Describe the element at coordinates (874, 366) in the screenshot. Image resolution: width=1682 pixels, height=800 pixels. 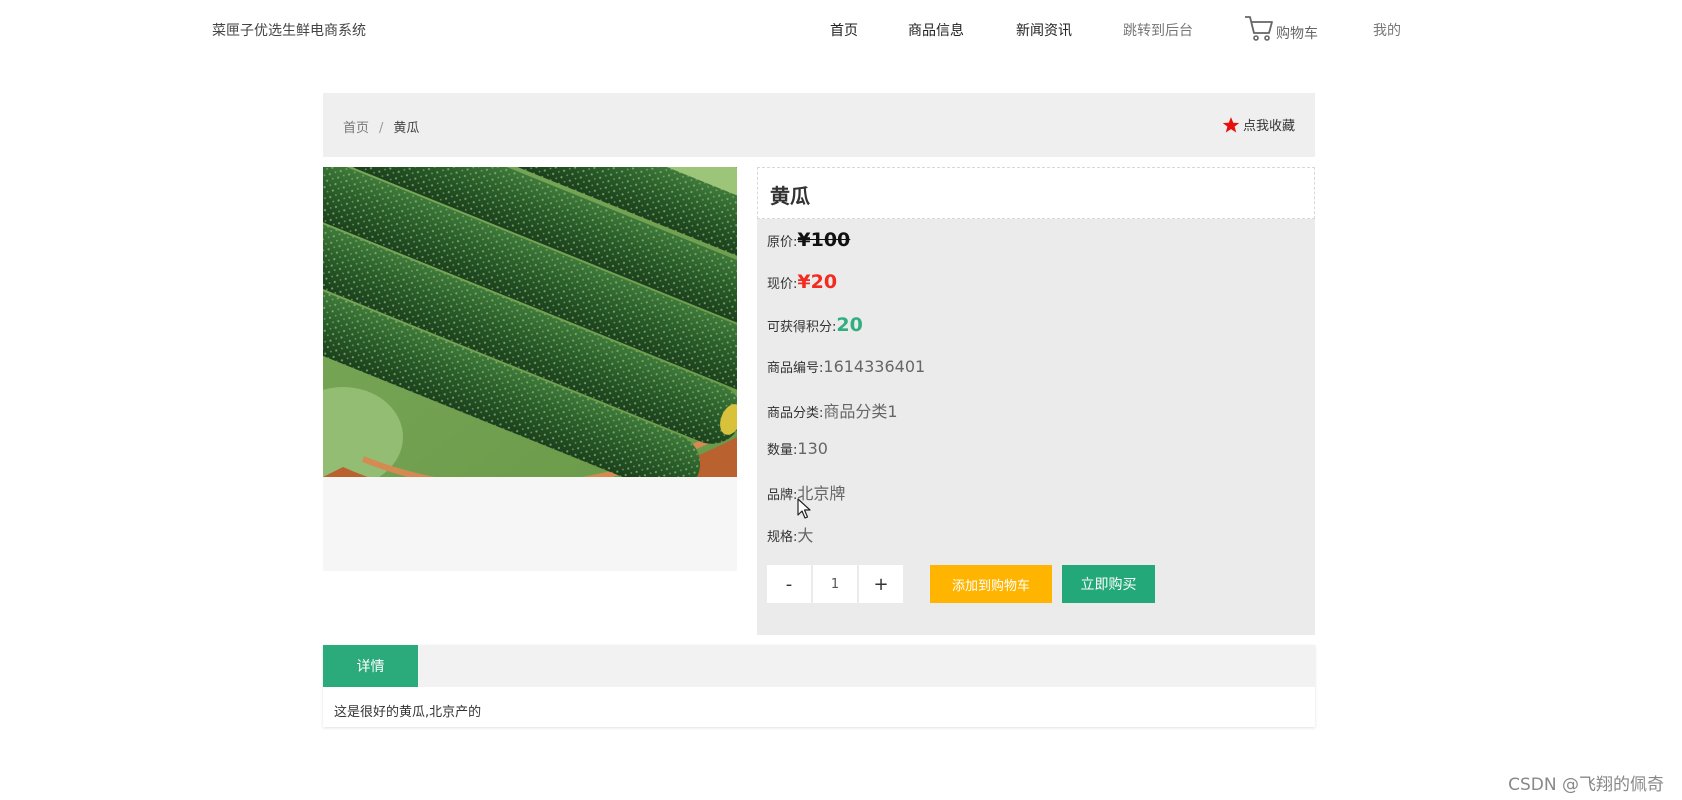
I see `code-value: 1614336401` at that location.